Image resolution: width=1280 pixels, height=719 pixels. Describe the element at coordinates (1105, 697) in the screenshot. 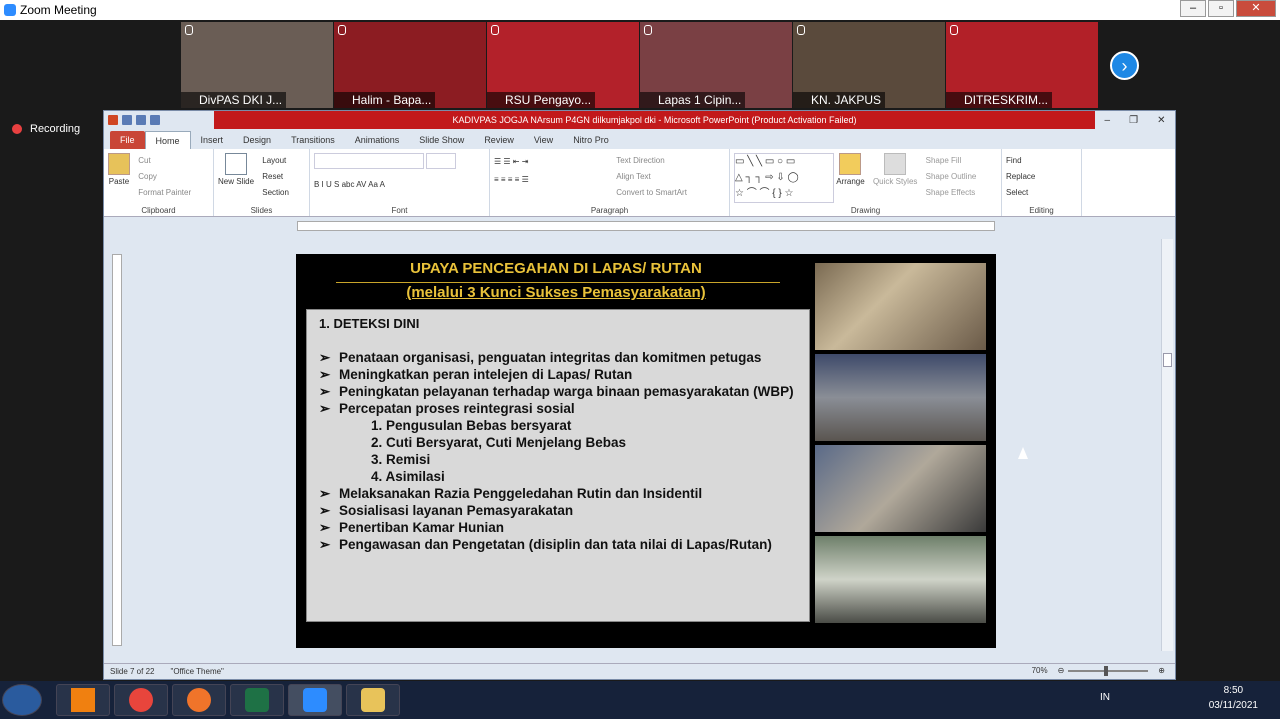

I see `language-indicator: IN` at that location.